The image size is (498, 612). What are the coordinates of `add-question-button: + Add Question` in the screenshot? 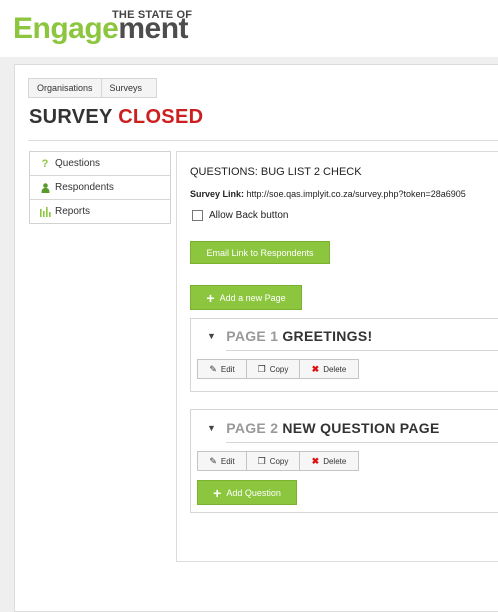 It's located at (247, 492).